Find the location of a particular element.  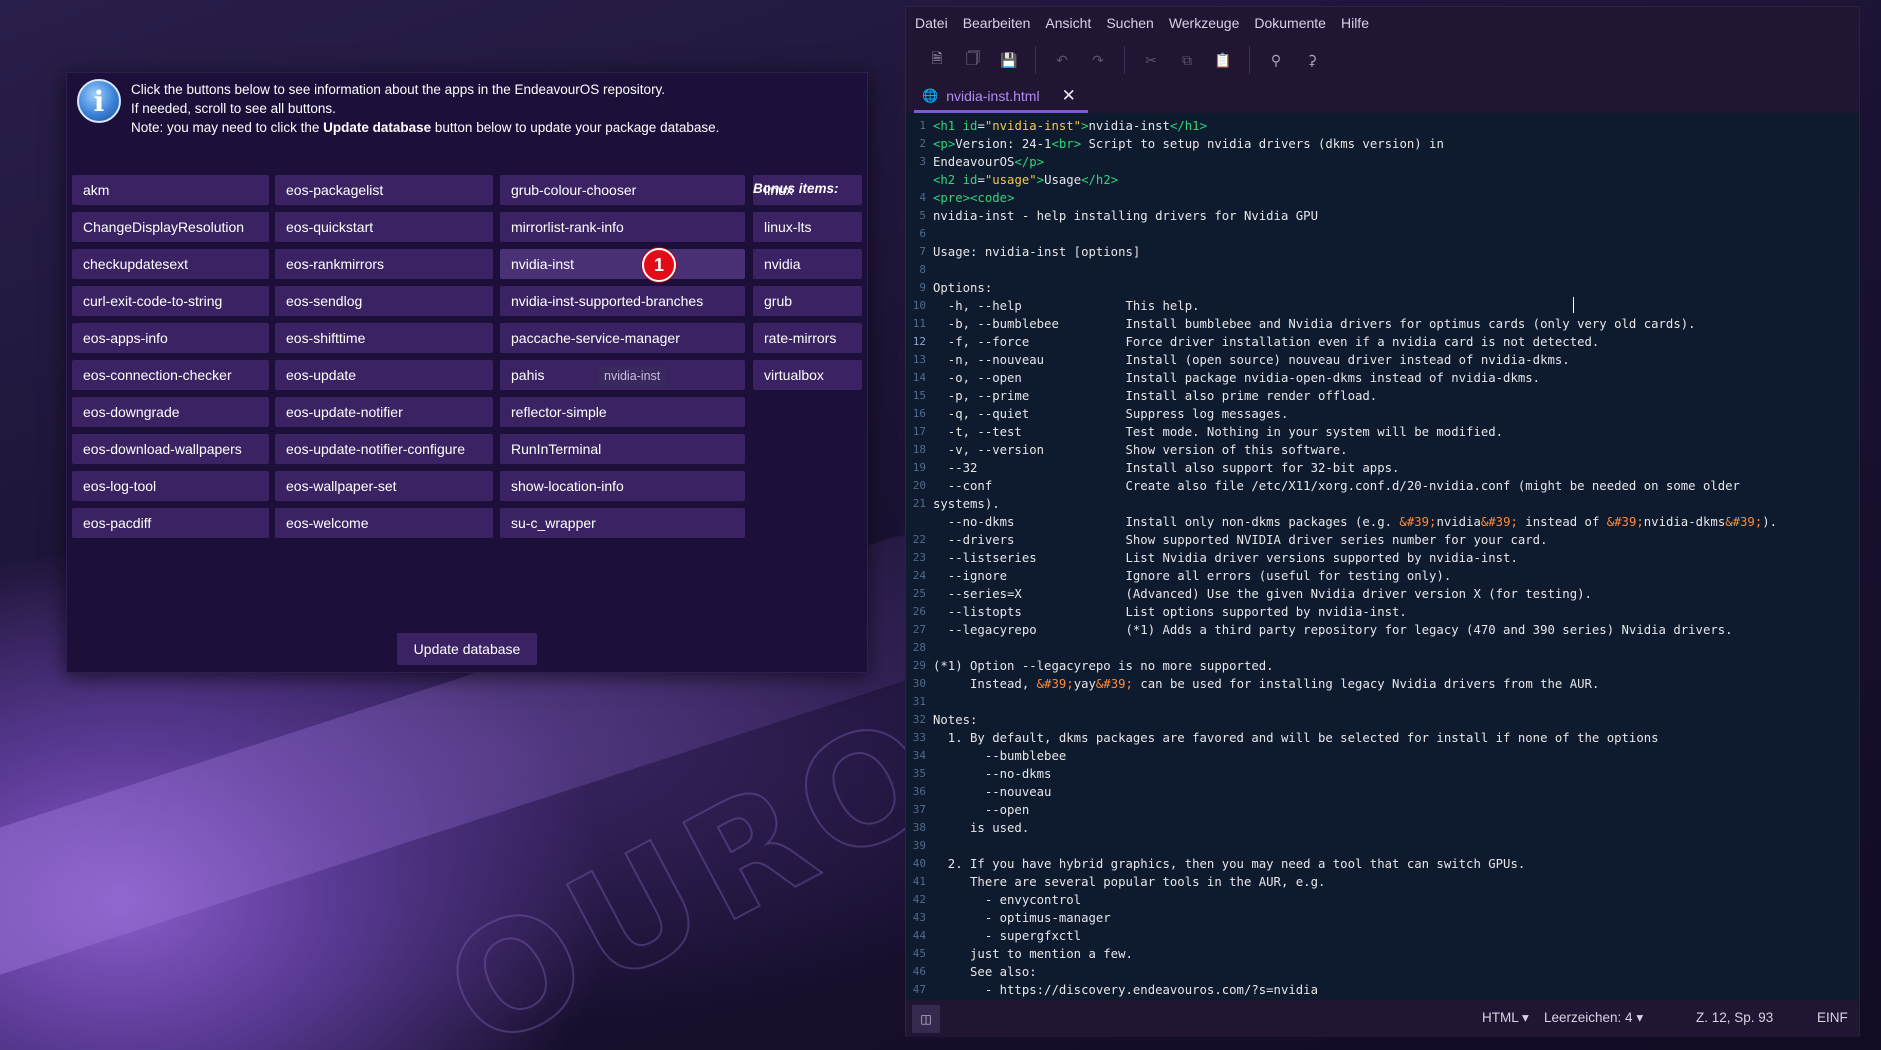

toolbar: 🗎 🗍 💾 ↶ ↷ ✂ ⧉ 📋 ⚲ ⚳ is located at coordinates (1382, 60).